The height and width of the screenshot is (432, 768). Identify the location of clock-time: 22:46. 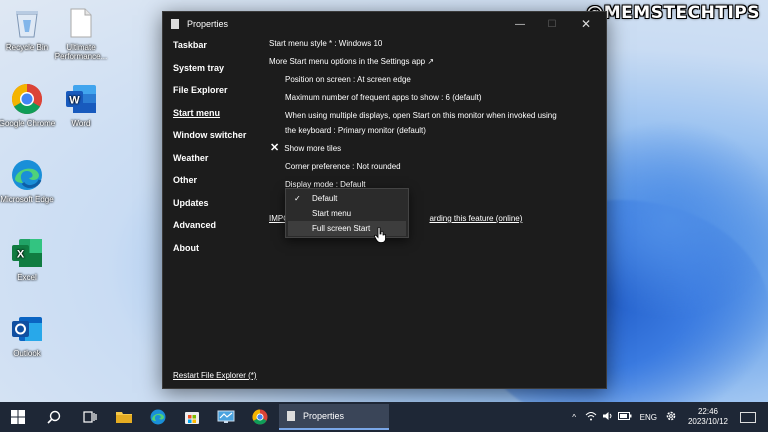
(707, 411).